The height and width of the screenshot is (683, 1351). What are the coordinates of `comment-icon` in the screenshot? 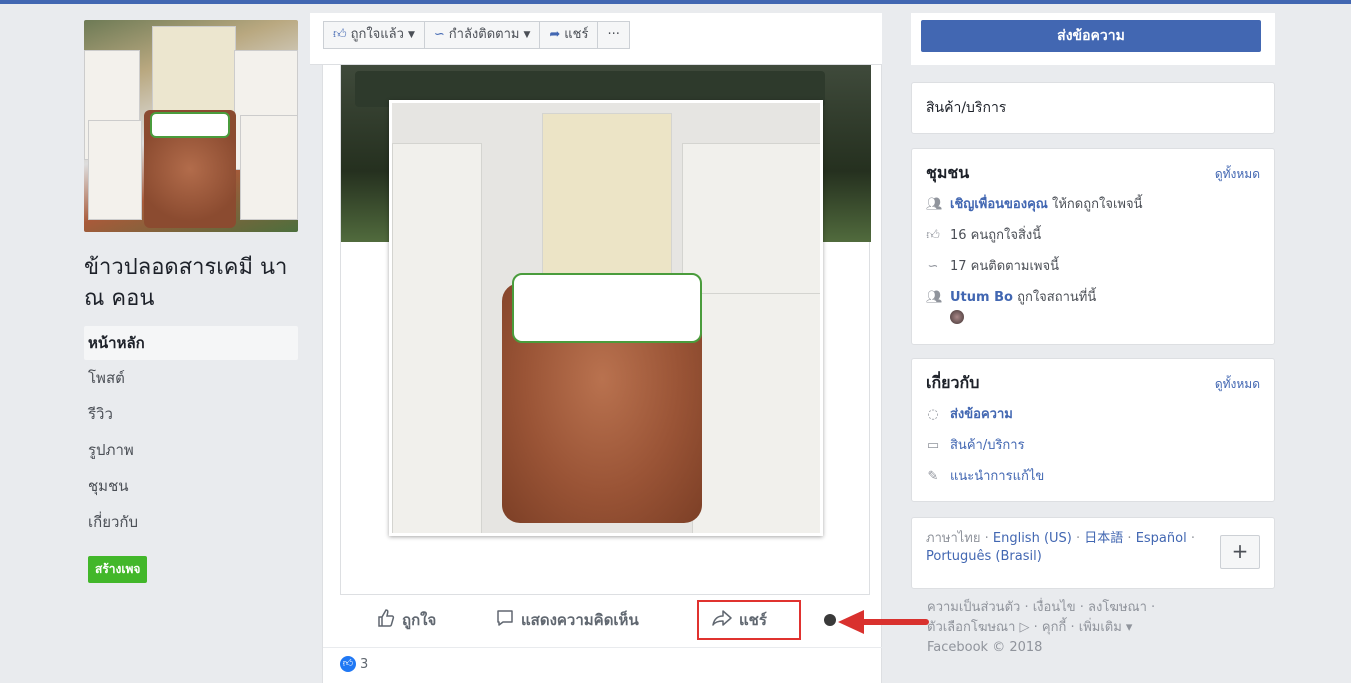 It's located at (505, 620).